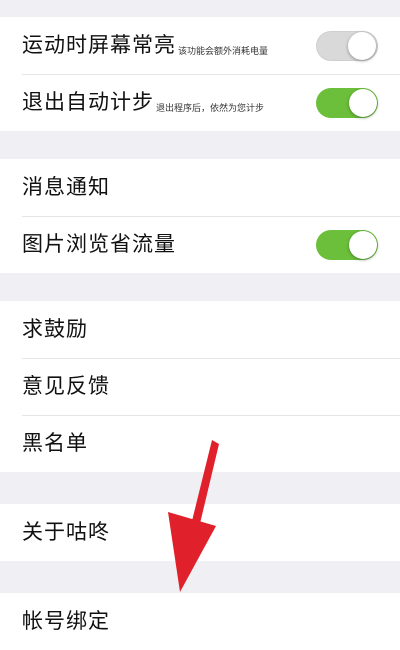  I want to click on setting-label-image-data-saver: 图片浏览省流量, so click(99, 244).